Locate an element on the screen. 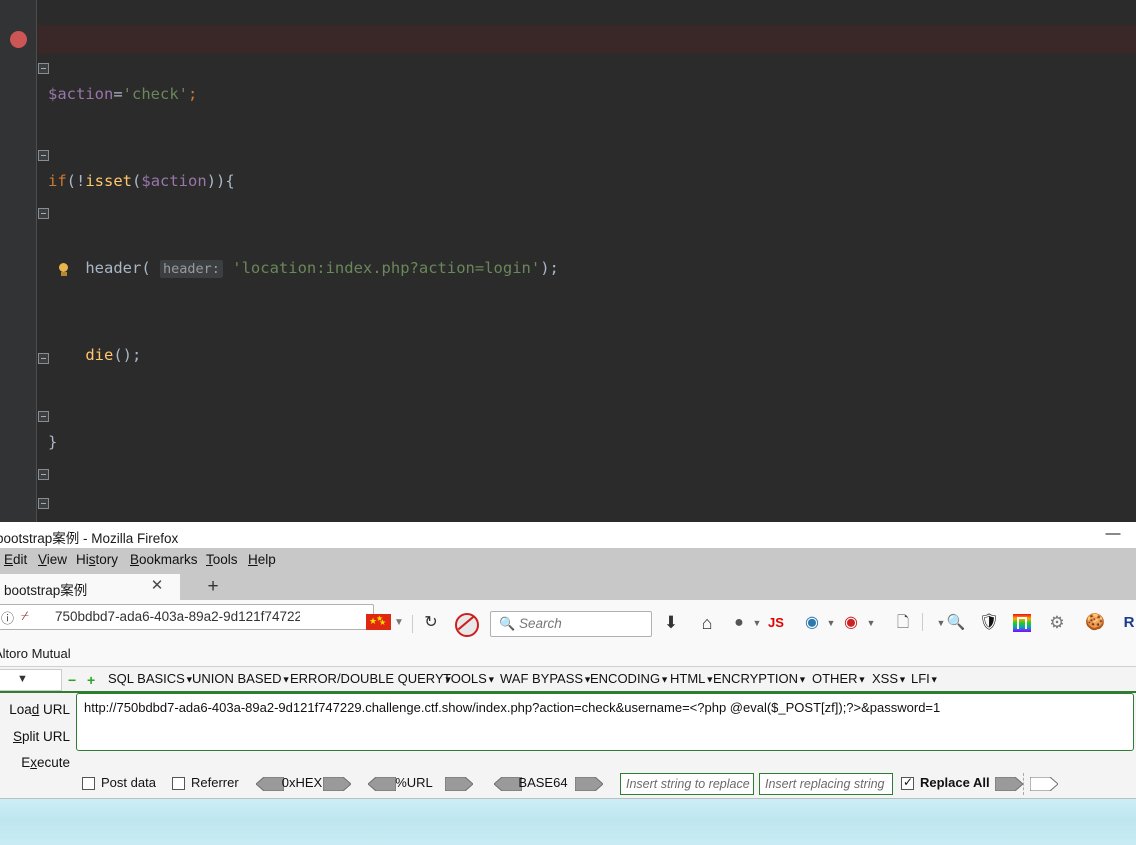 The height and width of the screenshot is (845, 1136). post-data-checkbox is located at coordinates (88, 783).